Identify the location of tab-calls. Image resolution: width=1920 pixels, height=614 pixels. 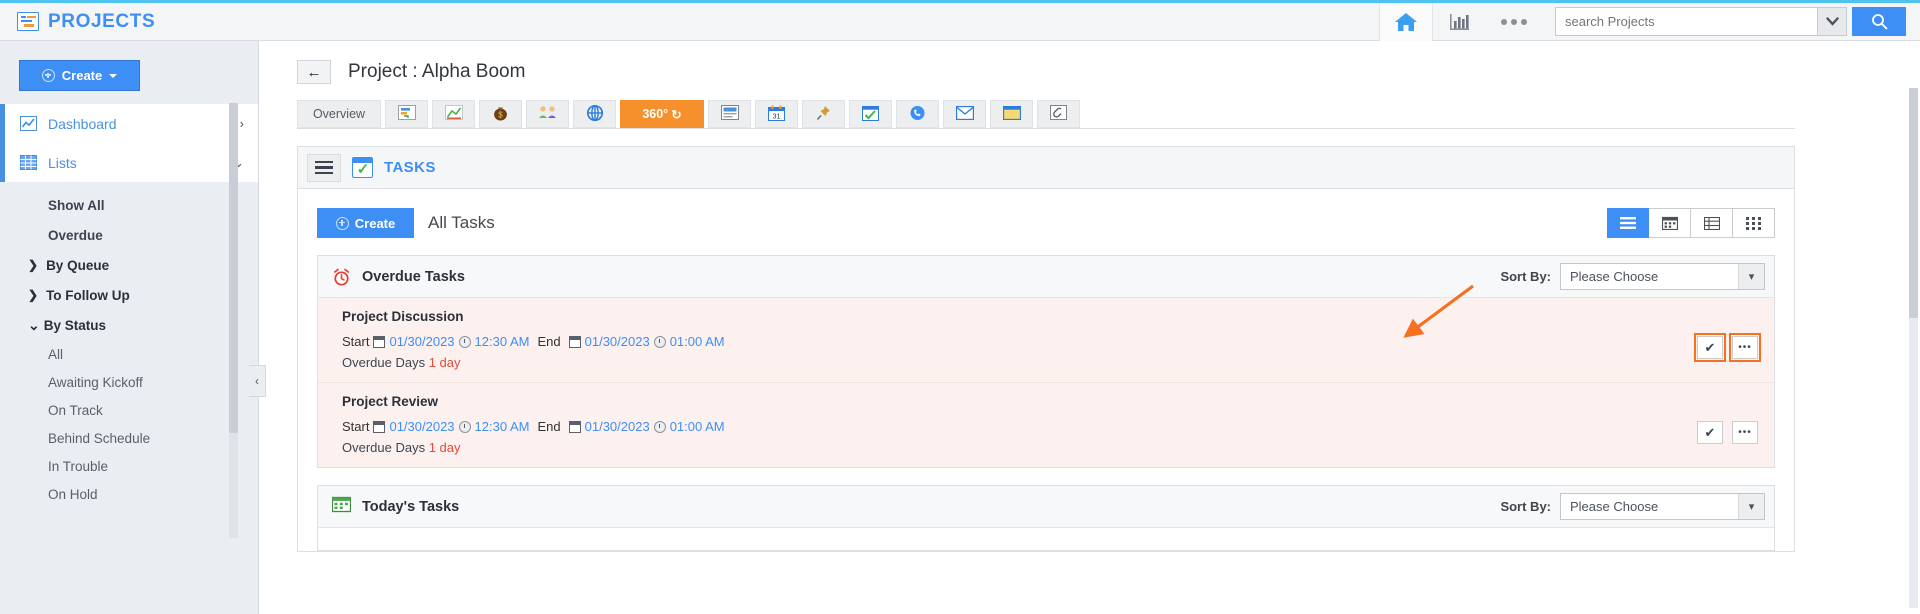
(917, 114).